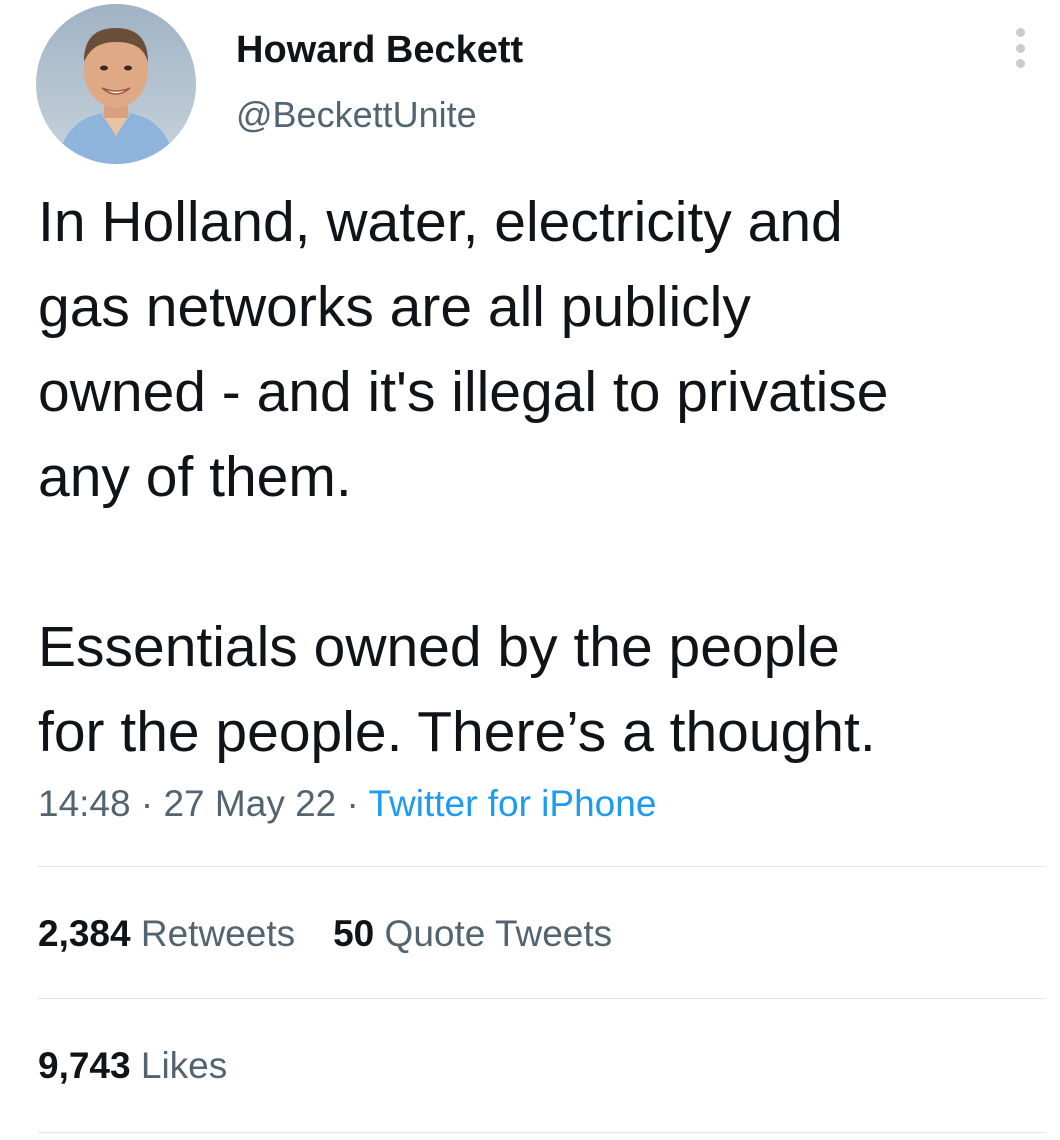  I want to click on tweet-line: any of them., so click(195, 477).